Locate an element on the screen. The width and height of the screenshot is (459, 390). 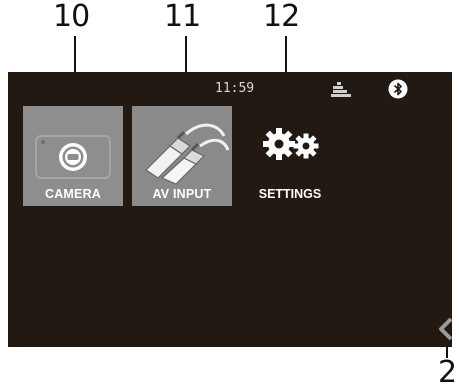
bluetooth-icon is located at coordinates (398, 89).